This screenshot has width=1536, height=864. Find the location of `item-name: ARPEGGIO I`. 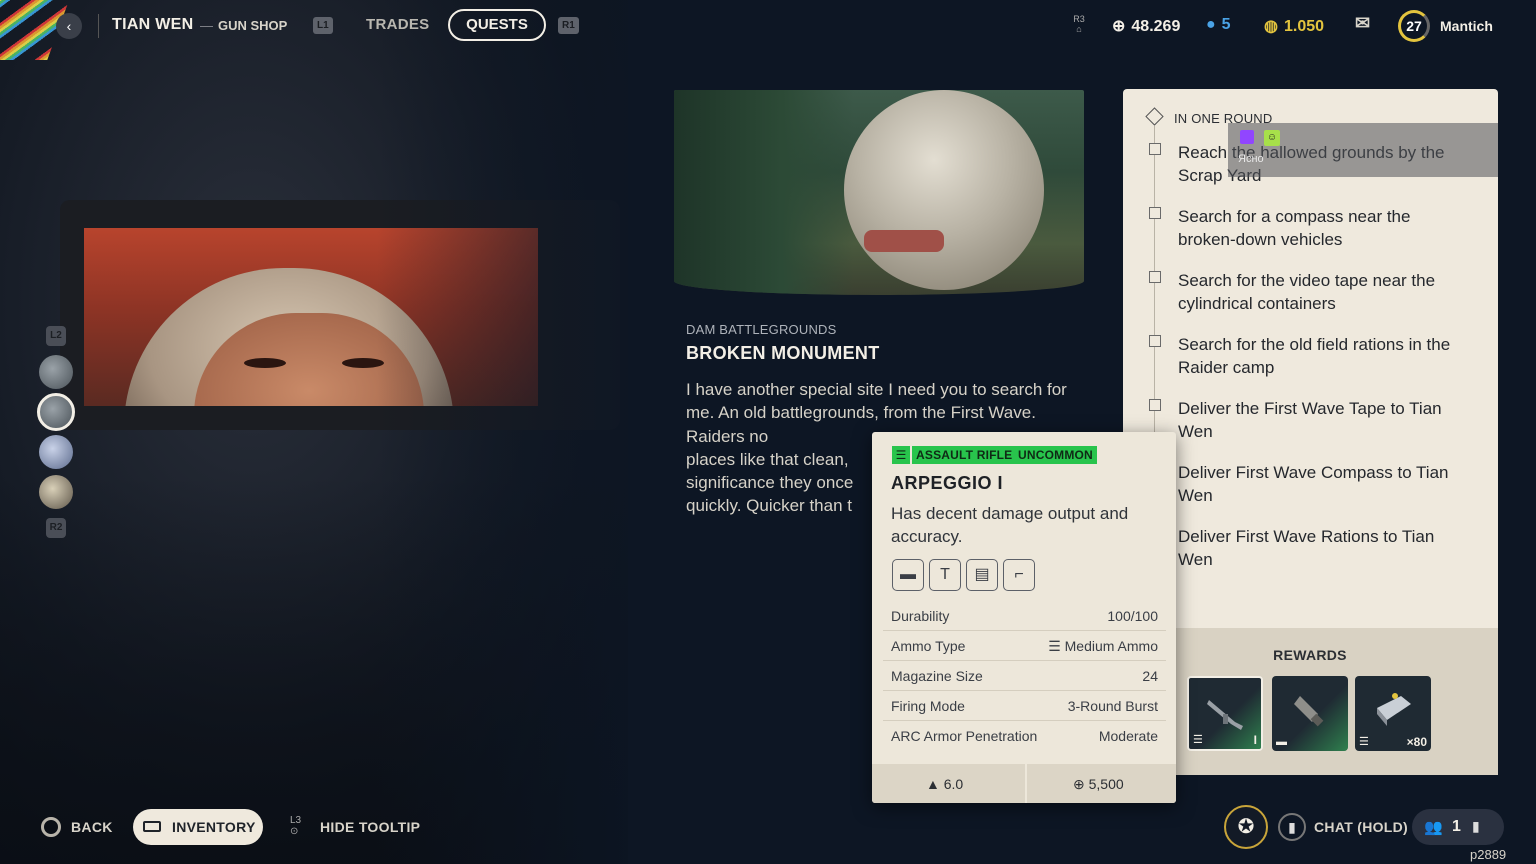

item-name: ARPEGGIO I is located at coordinates (947, 483).